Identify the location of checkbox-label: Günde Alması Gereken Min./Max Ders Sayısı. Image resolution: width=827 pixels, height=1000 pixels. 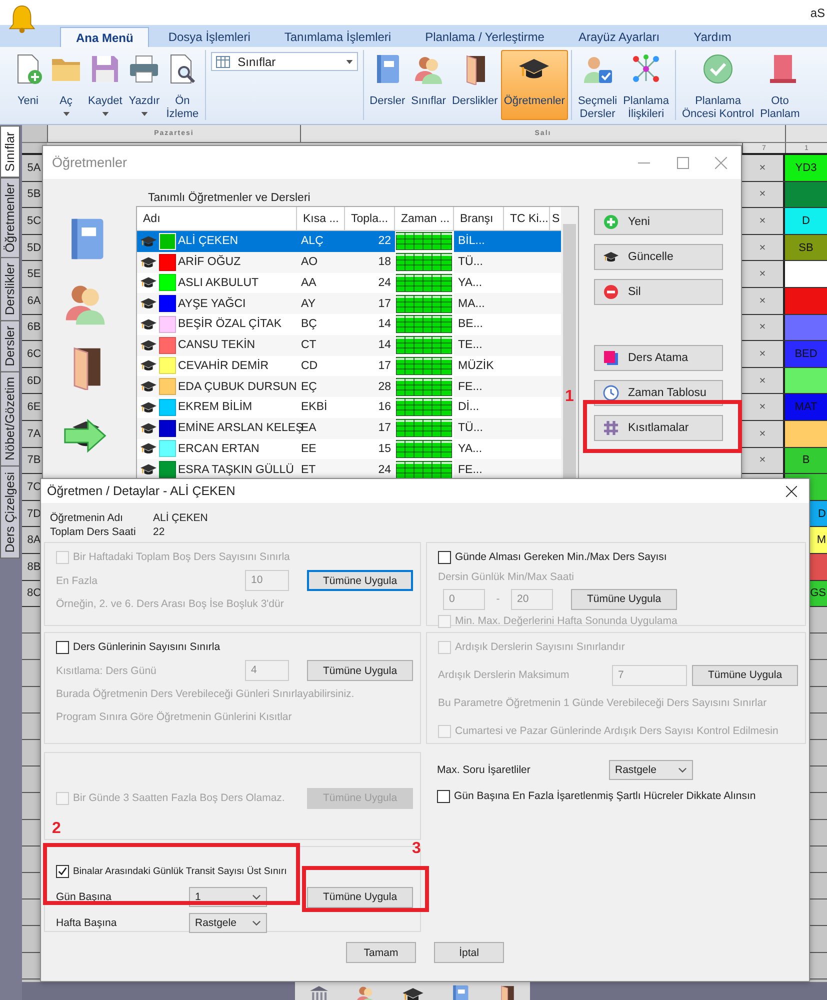
(561, 557).